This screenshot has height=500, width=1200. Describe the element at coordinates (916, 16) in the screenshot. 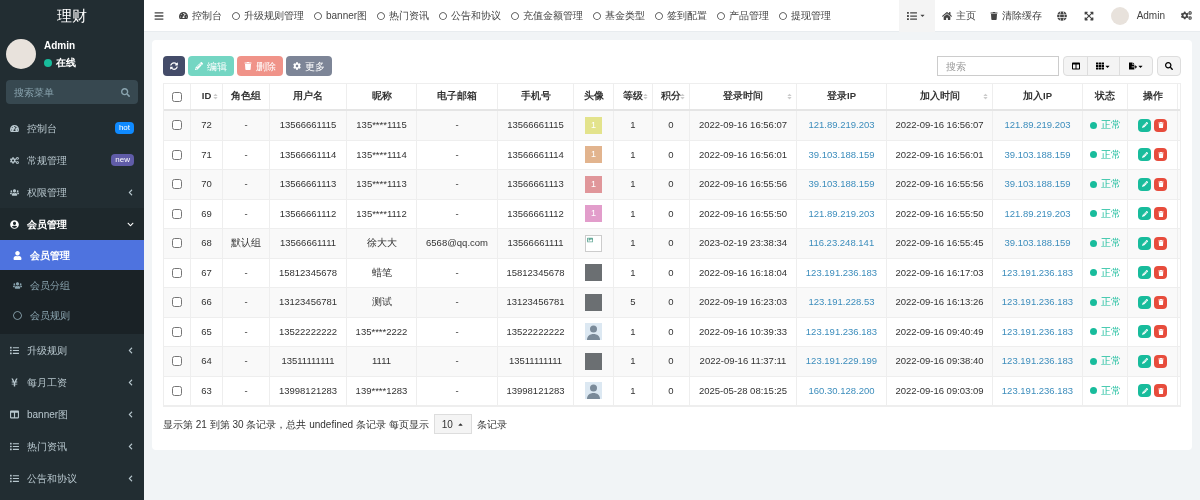

I see `menu-dropdown-button` at that location.